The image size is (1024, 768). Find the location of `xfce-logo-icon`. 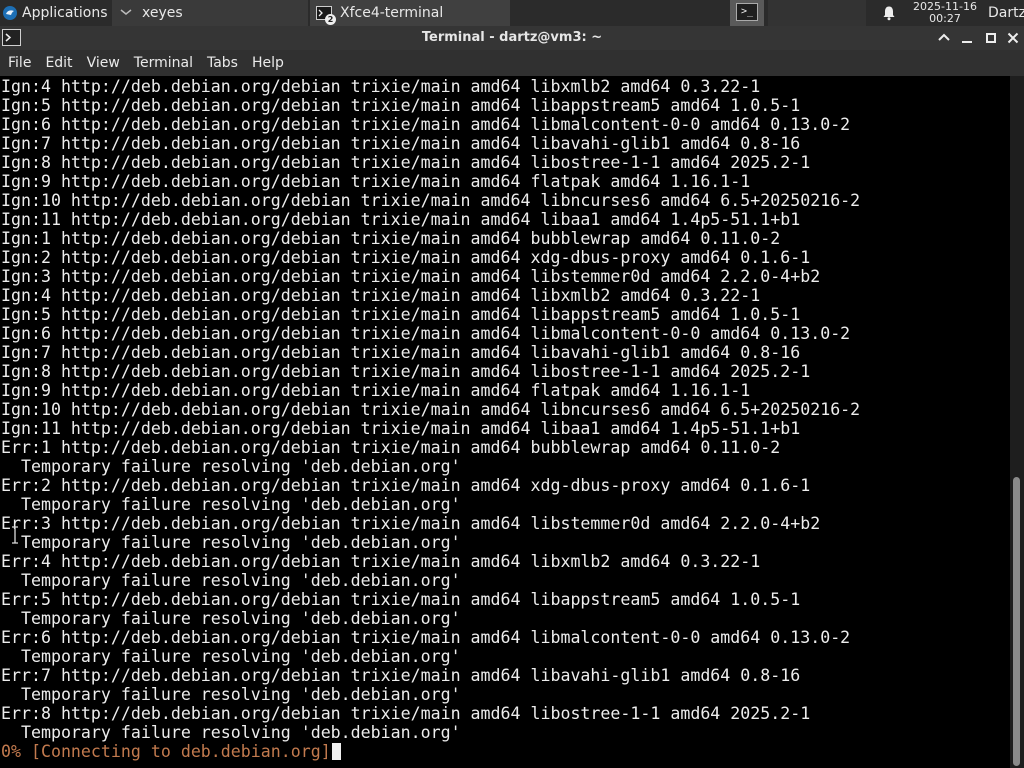

xfce-logo-icon is located at coordinates (10, 13).